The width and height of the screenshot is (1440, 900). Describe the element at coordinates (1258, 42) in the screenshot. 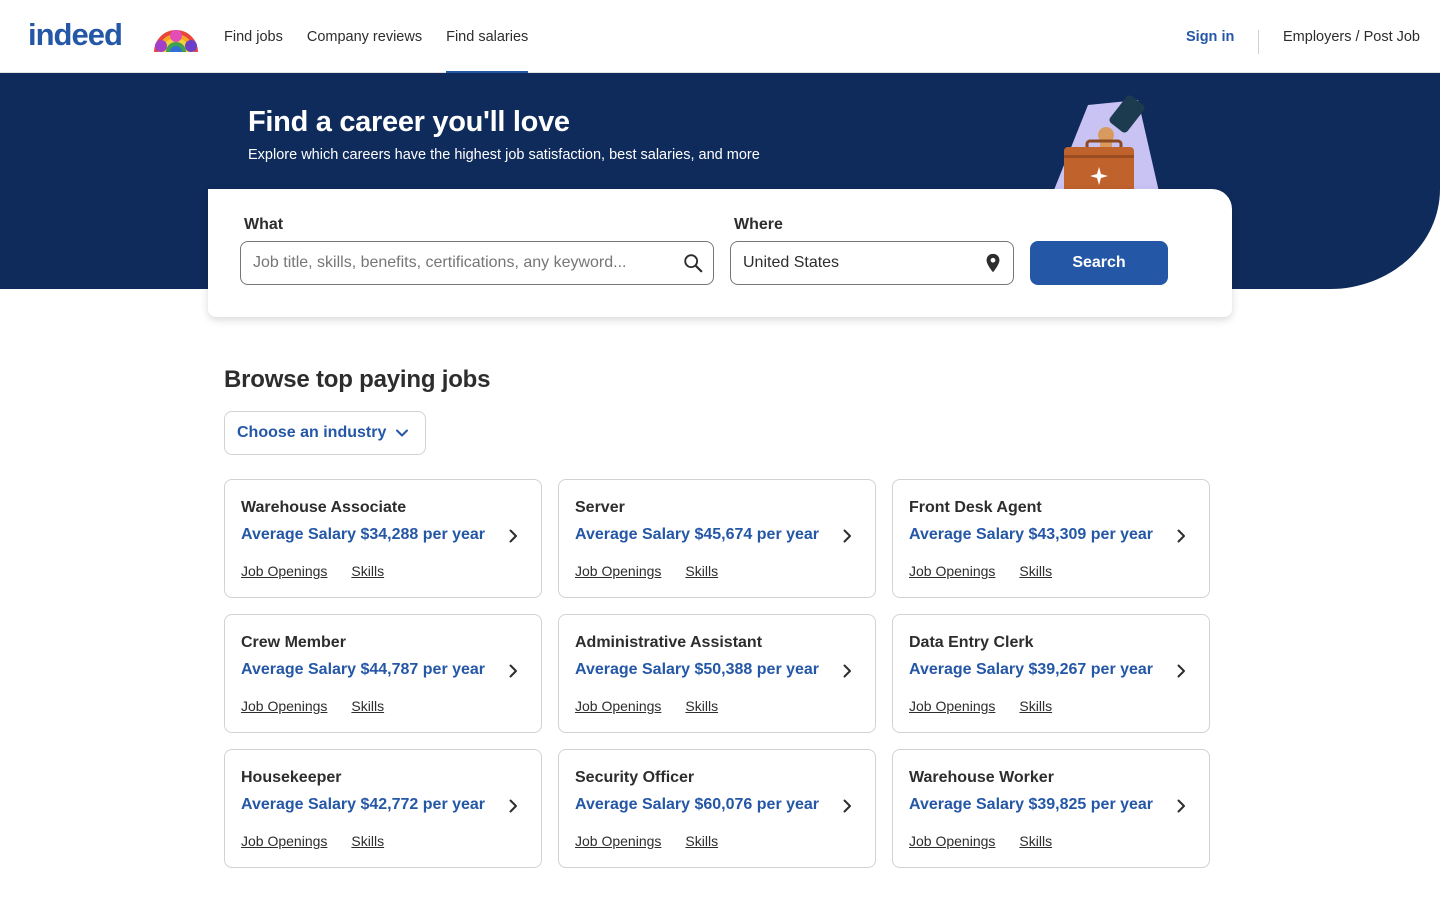

I see `header-divider` at that location.